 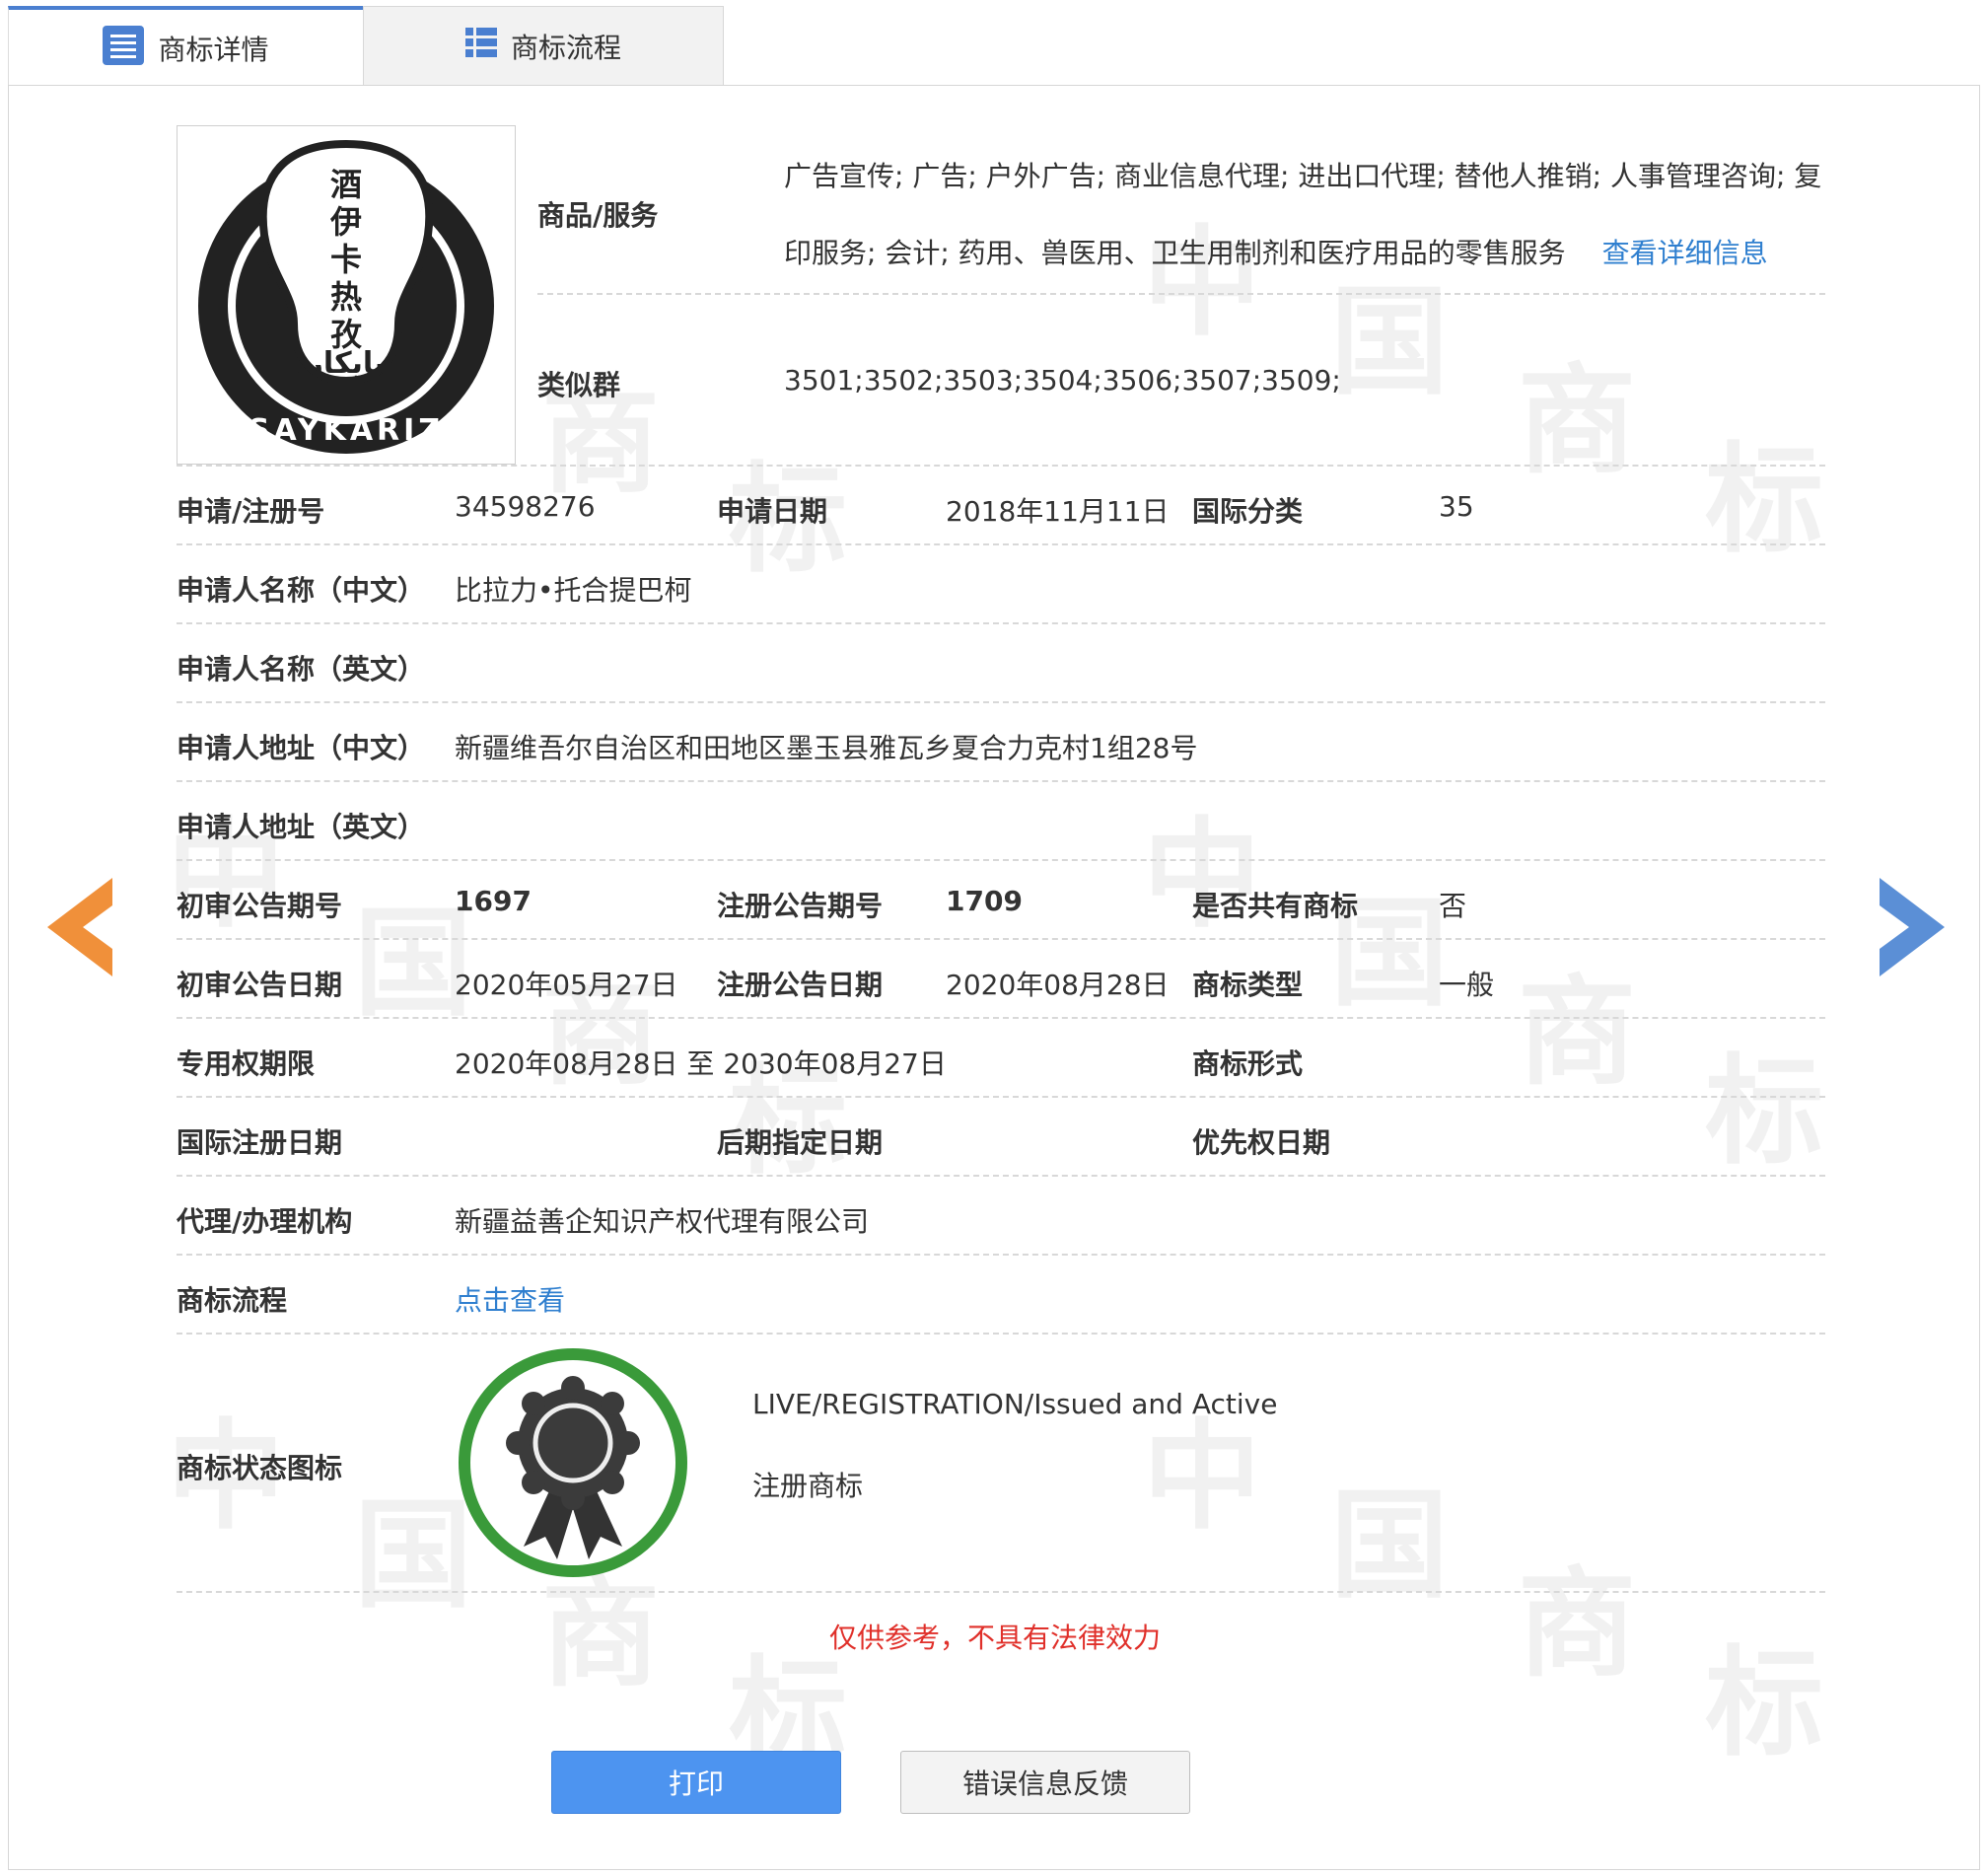 I want to click on tab-trademark-process: 商标流程, so click(x=544, y=45).